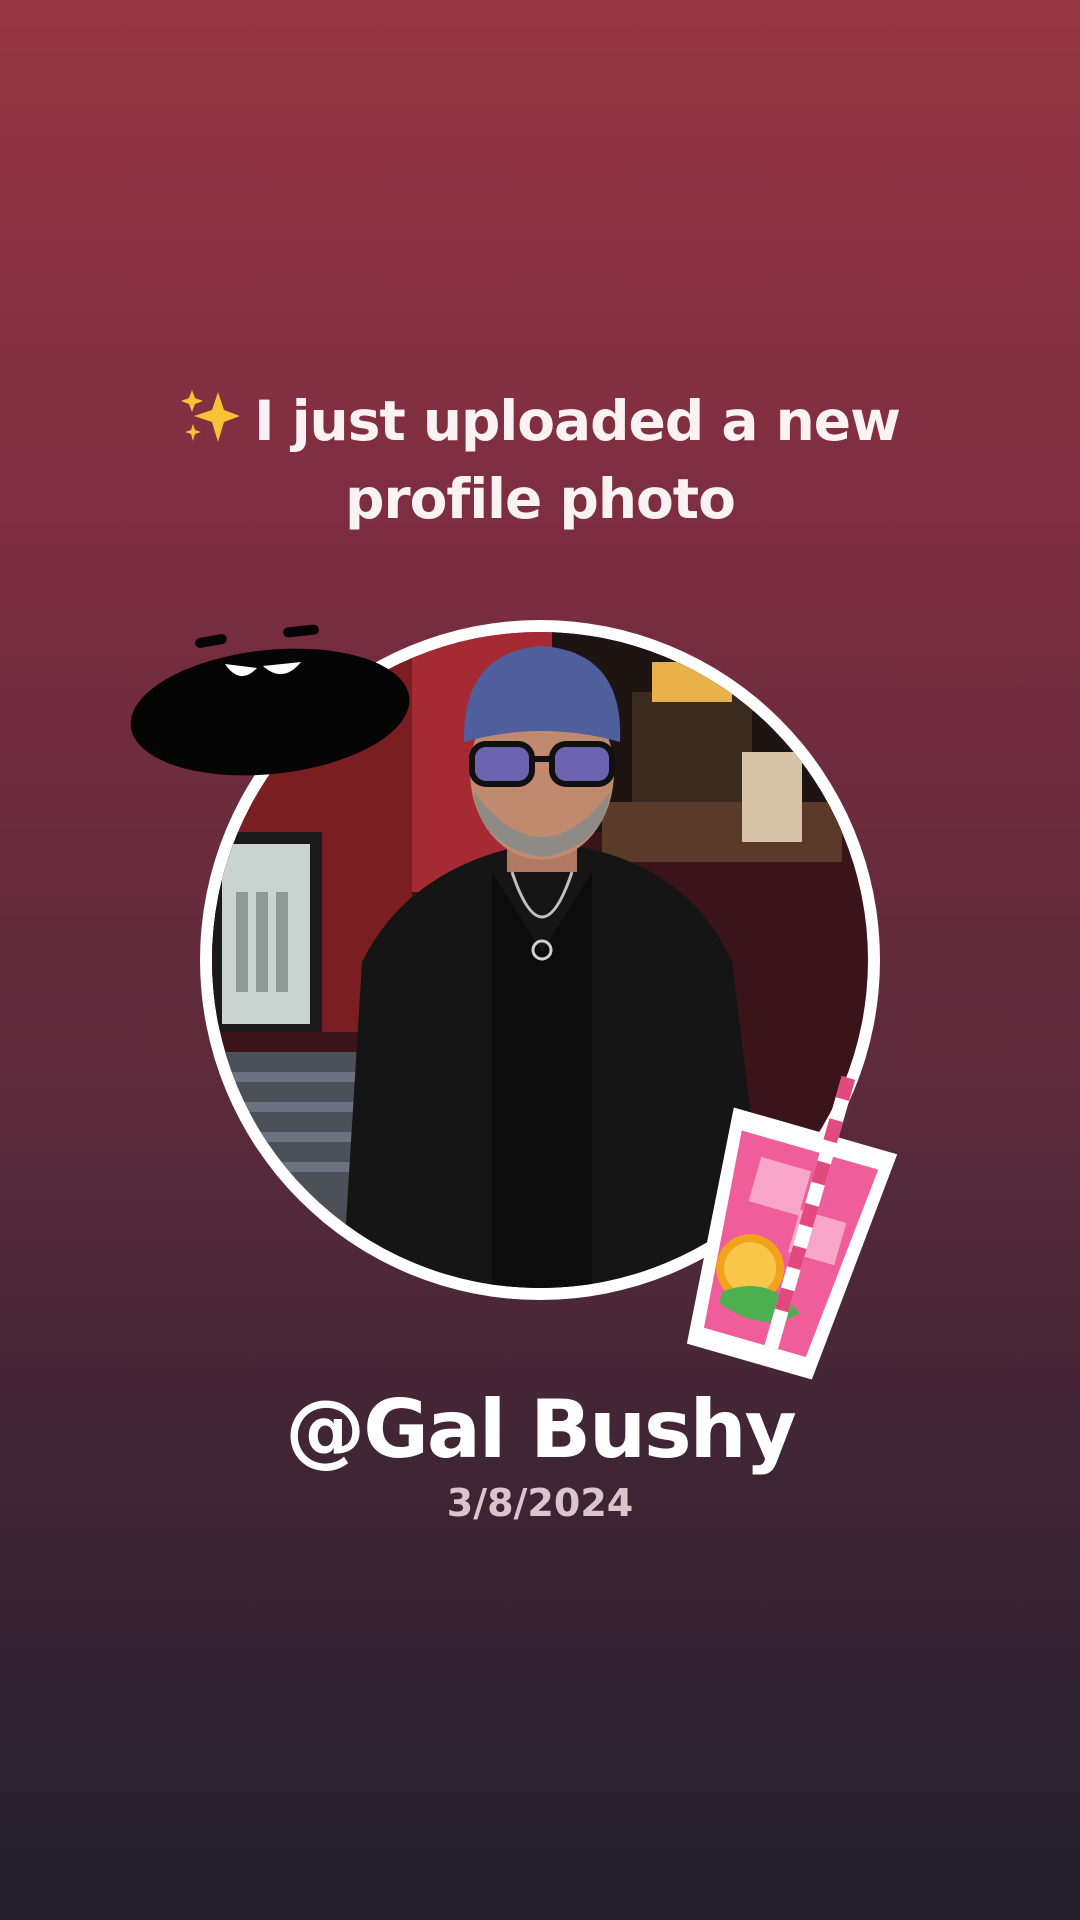  Describe the element at coordinates (540, 499) in the screenshot. I see `headline-line-2: profile photo` at that location.